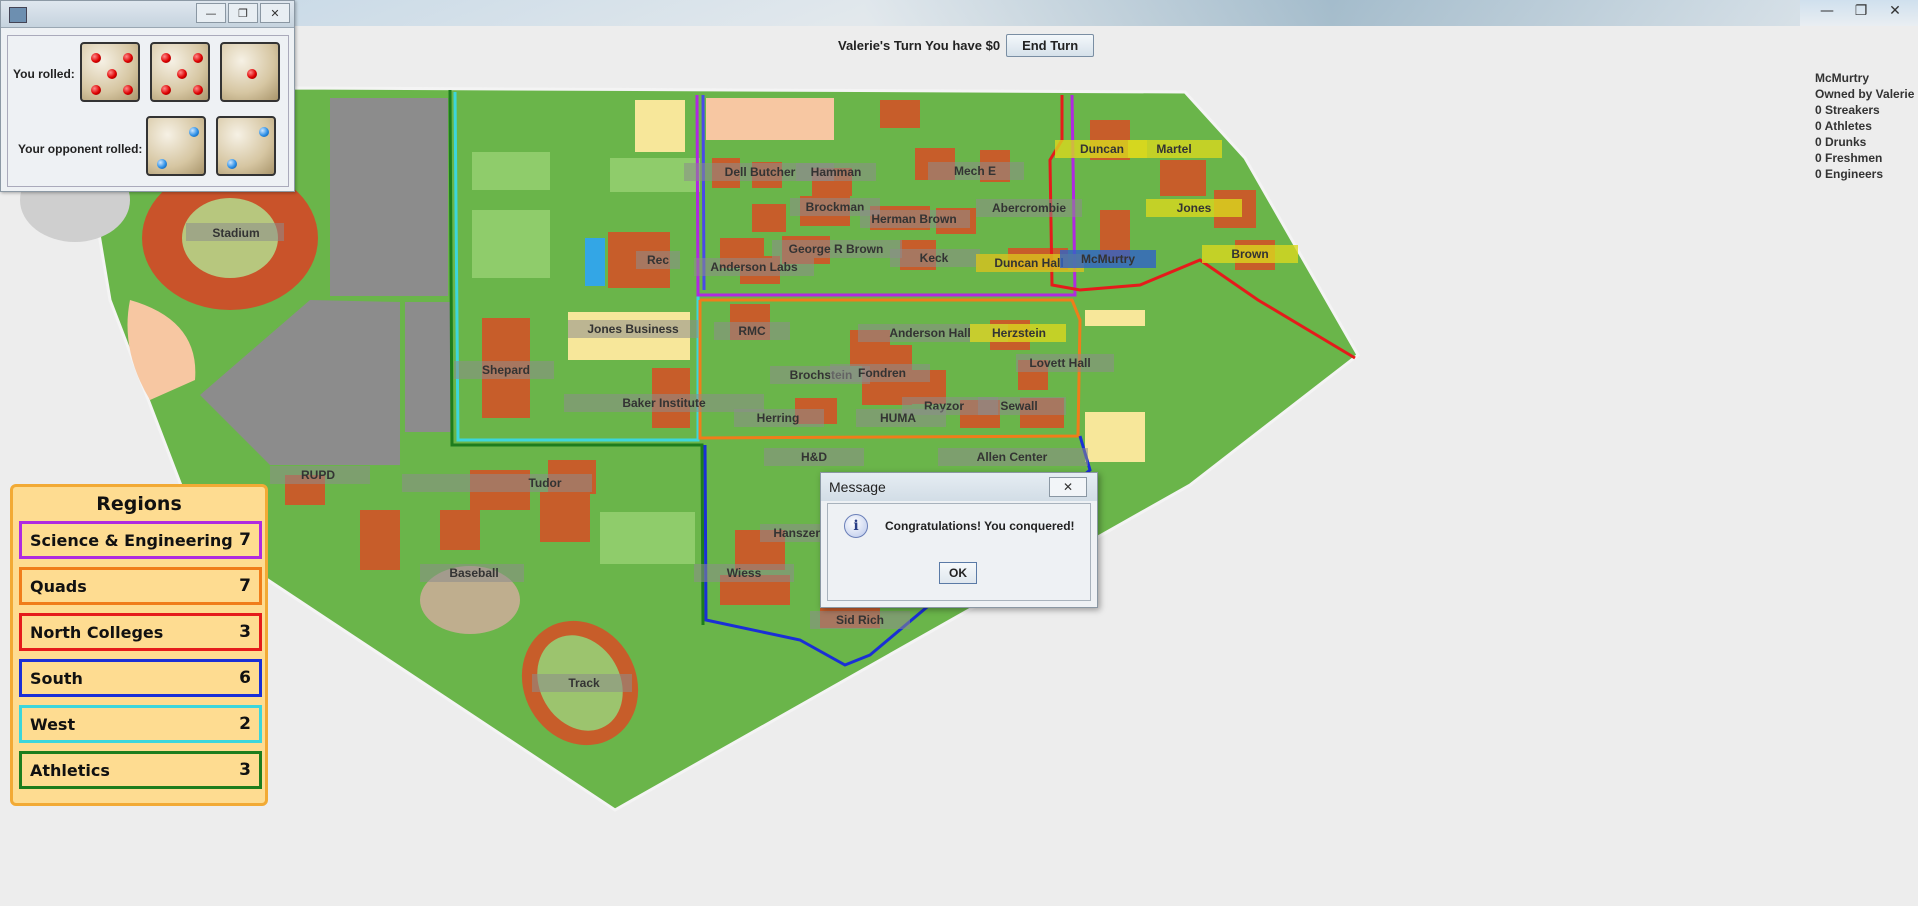  Describe the element at coordinates (836, 172) in the screenshot. I see `territory-hamman: Hamman` at that location.